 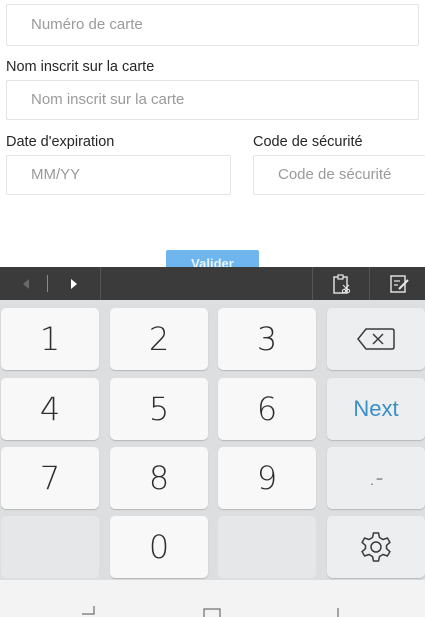 What do you see at coordinates (60, 142) in the screenshot?
I see `expiry-label: Date d'expiration` at bounding box center [60, 142].